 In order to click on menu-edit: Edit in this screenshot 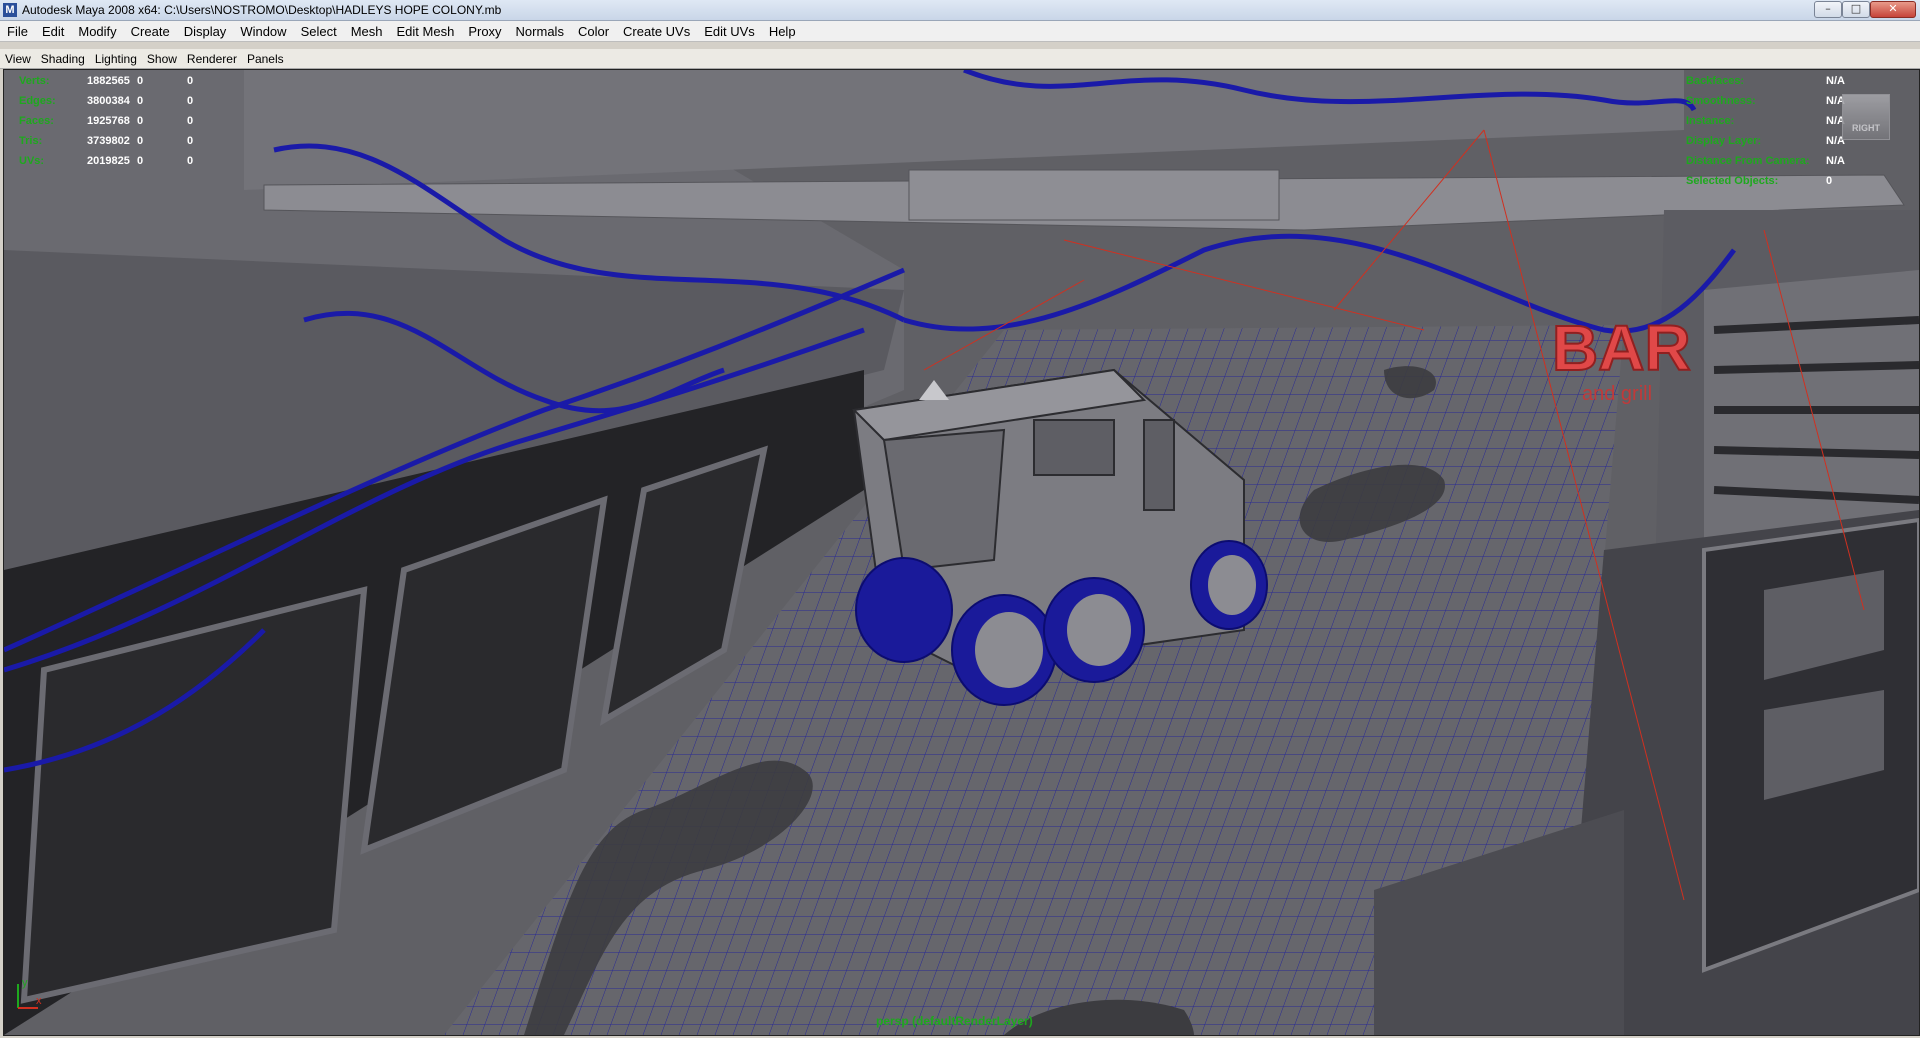, I will do `click(53, 31)`.